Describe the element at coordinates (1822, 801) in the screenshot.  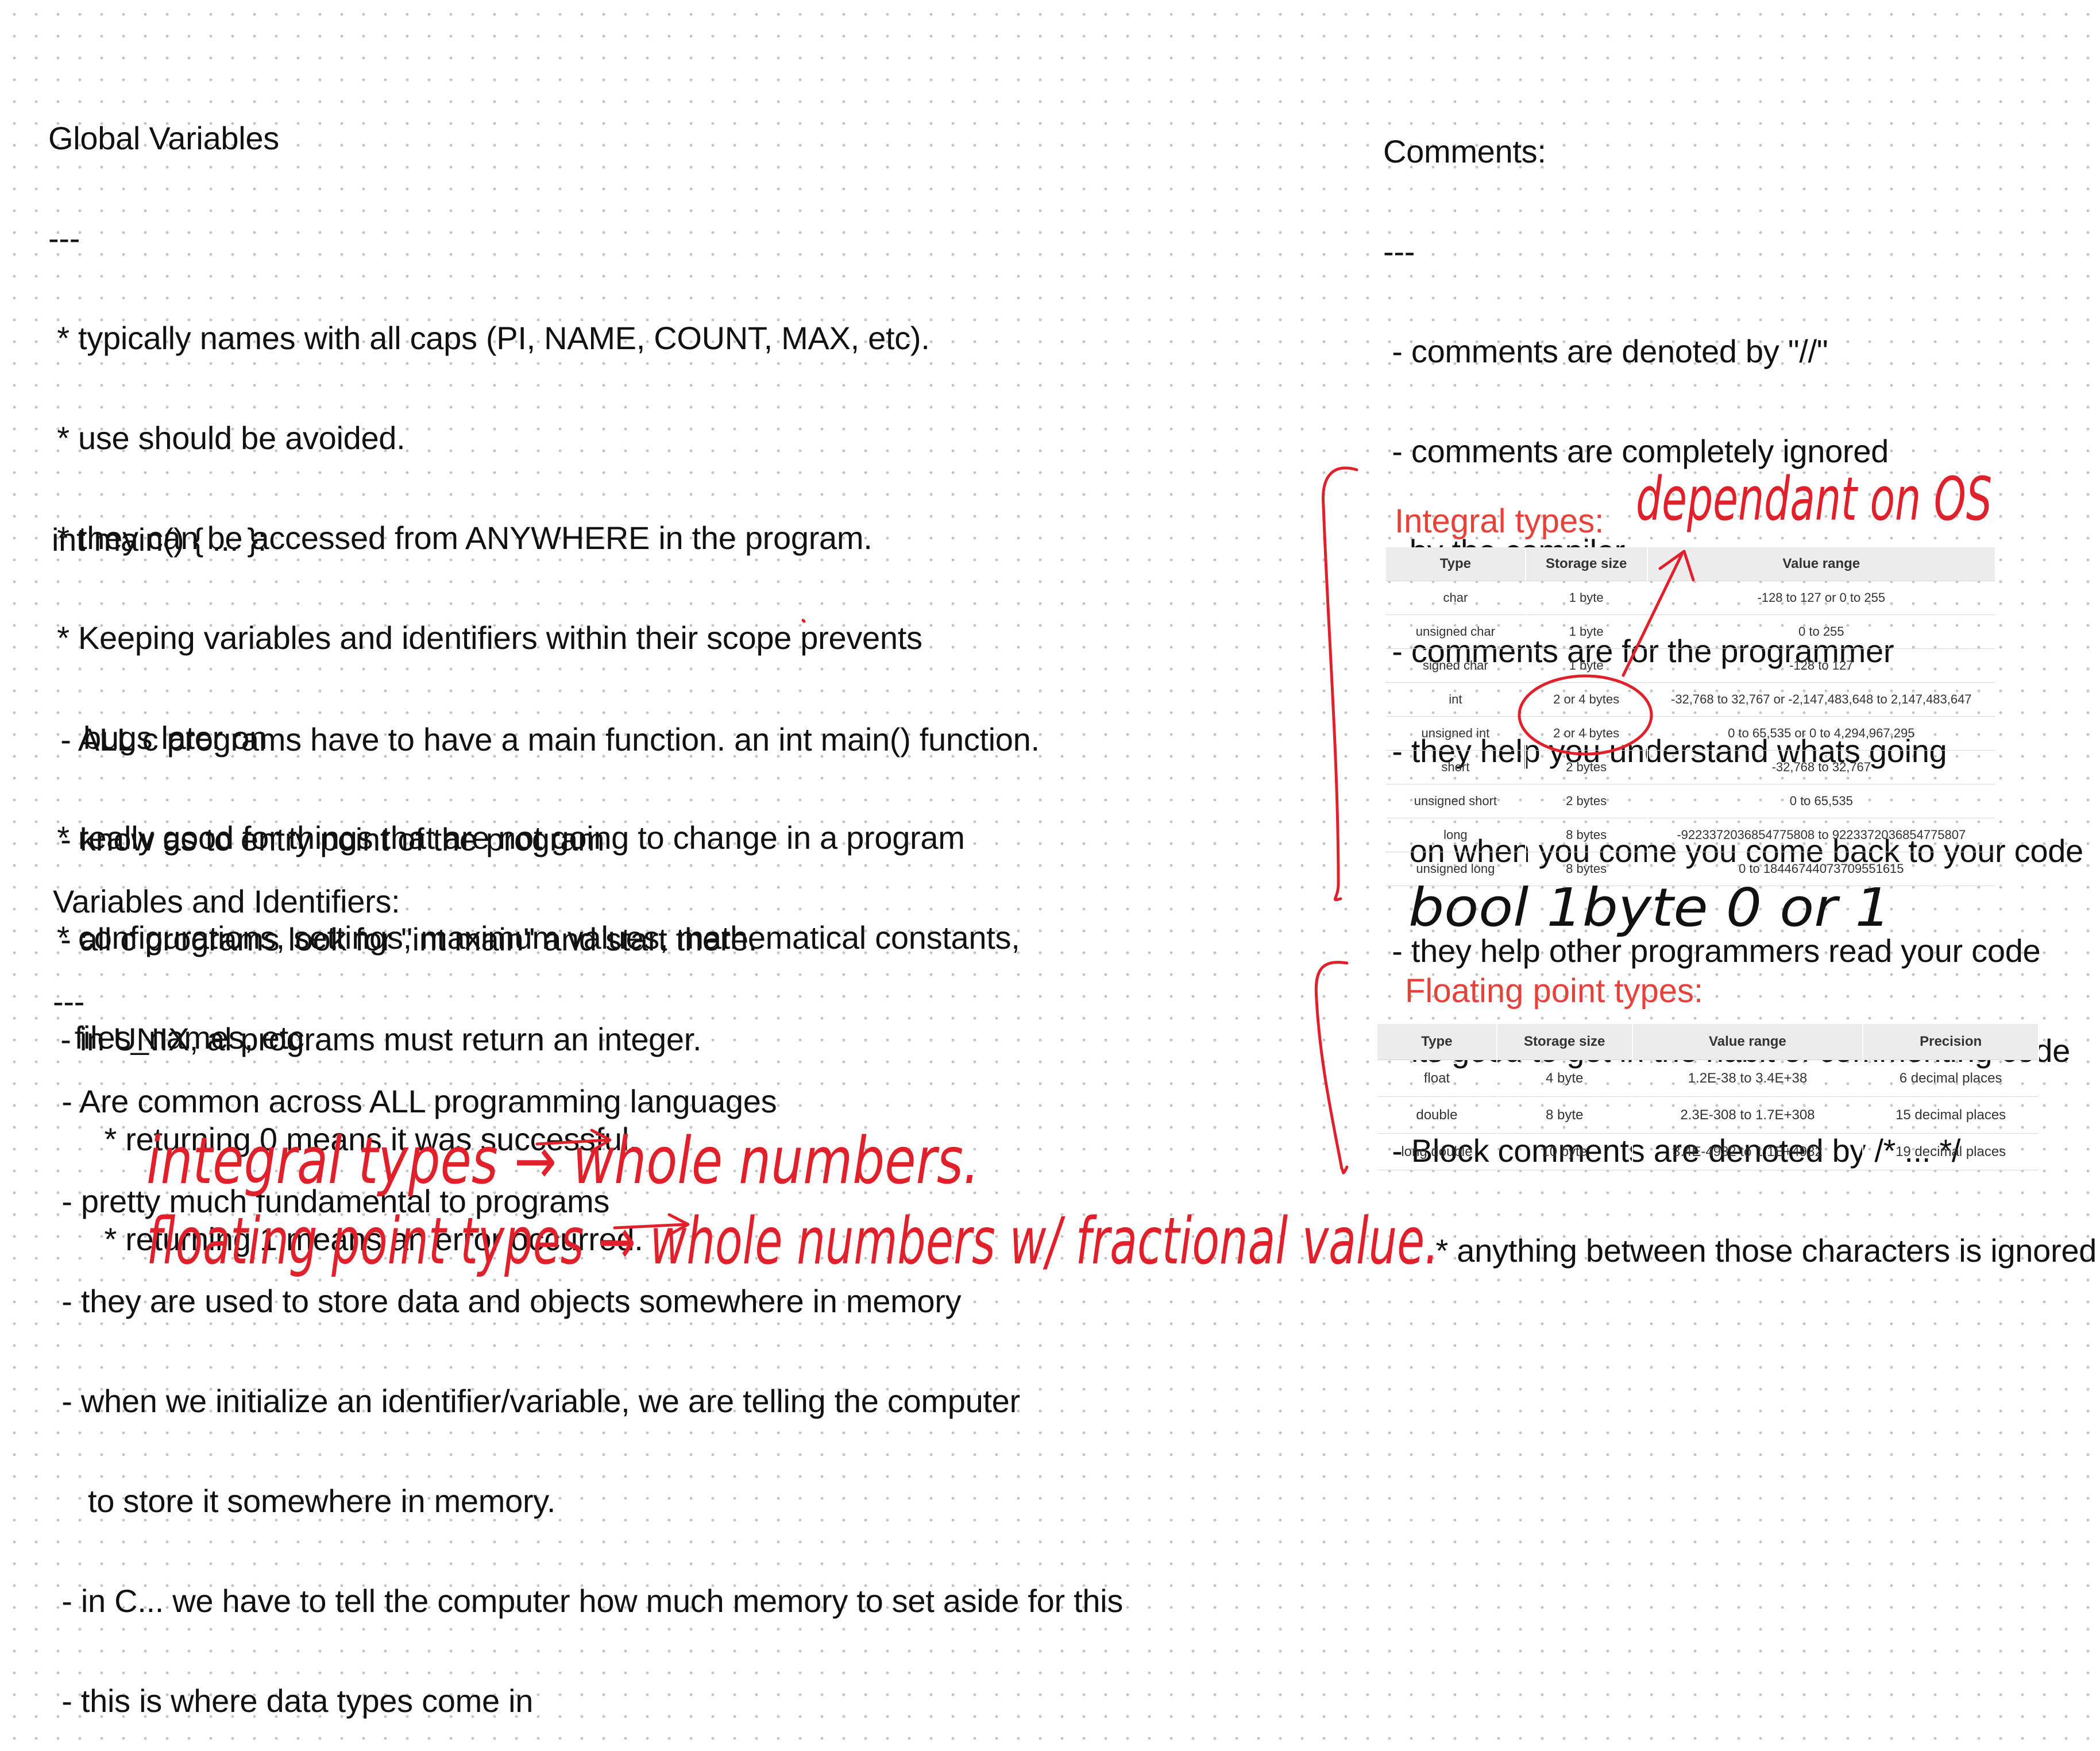
I see `cell: 0 to 65,535` at that location.